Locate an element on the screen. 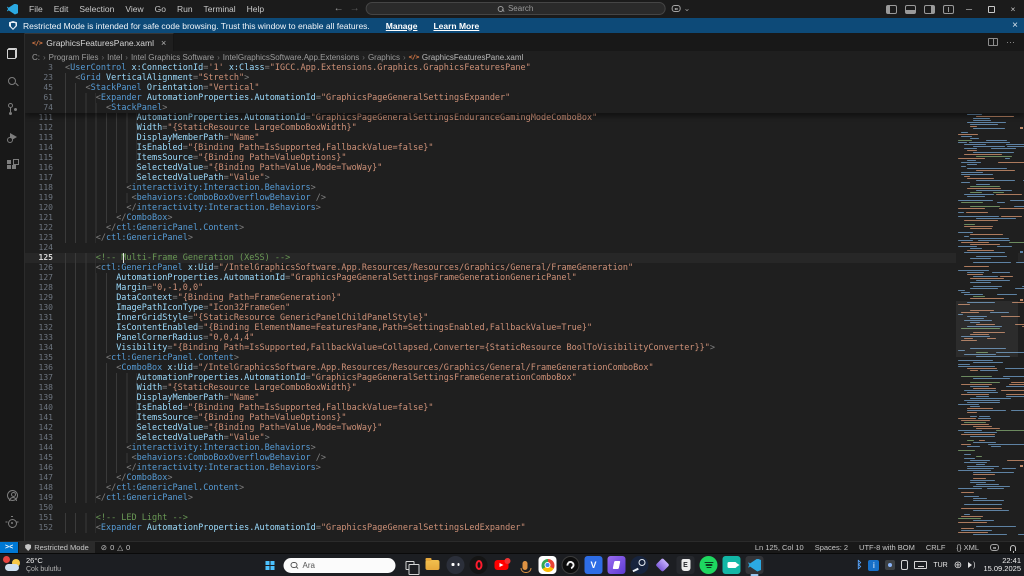  breadcrumb-item: Intel Graphics Software is located at coordinates (172, 57).